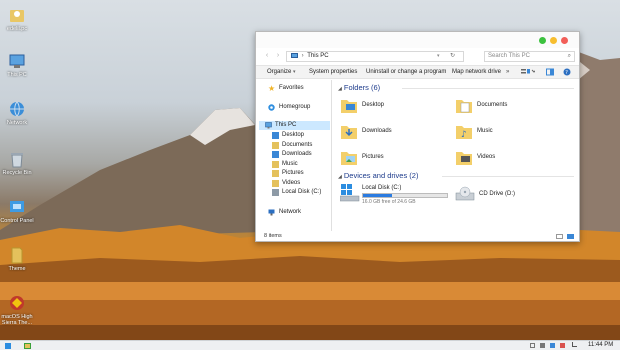  I want to click on drive-icon, so click(275, 192).